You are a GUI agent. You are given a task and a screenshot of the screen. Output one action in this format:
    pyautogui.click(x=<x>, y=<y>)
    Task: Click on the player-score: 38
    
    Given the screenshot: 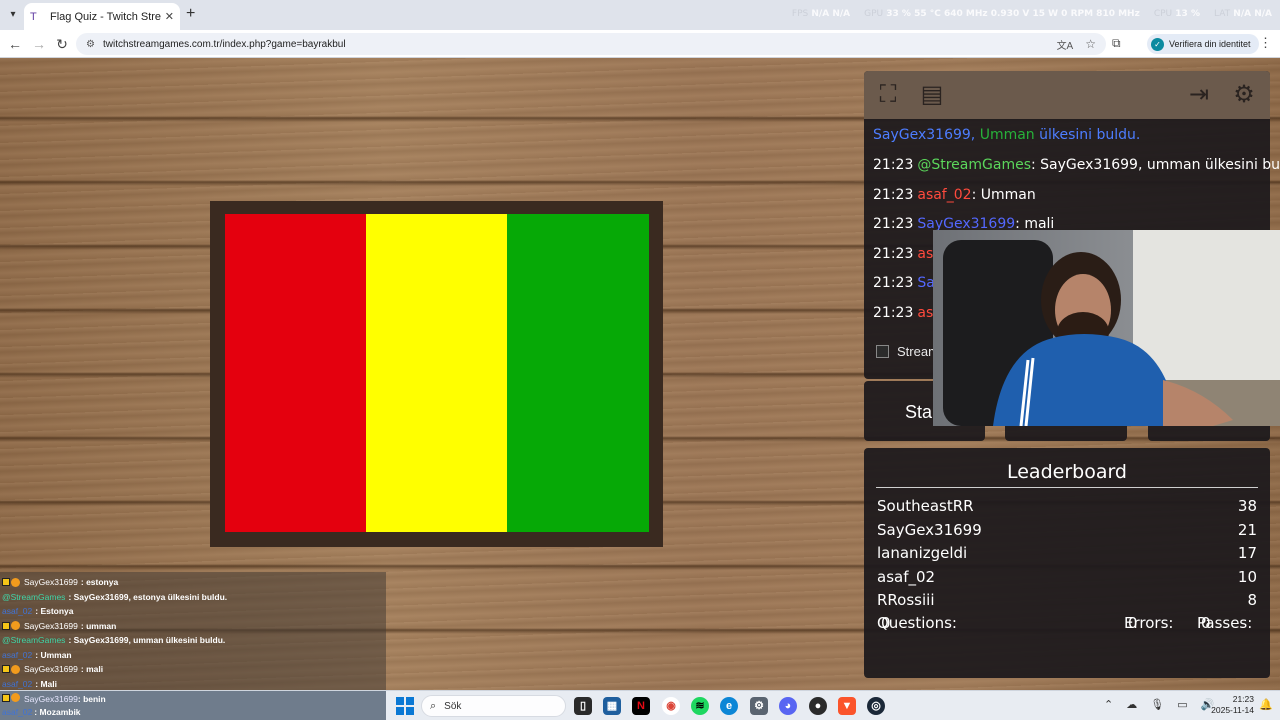 What is the action you would take?
    pyautogui.click(x=1247, y=506)
    